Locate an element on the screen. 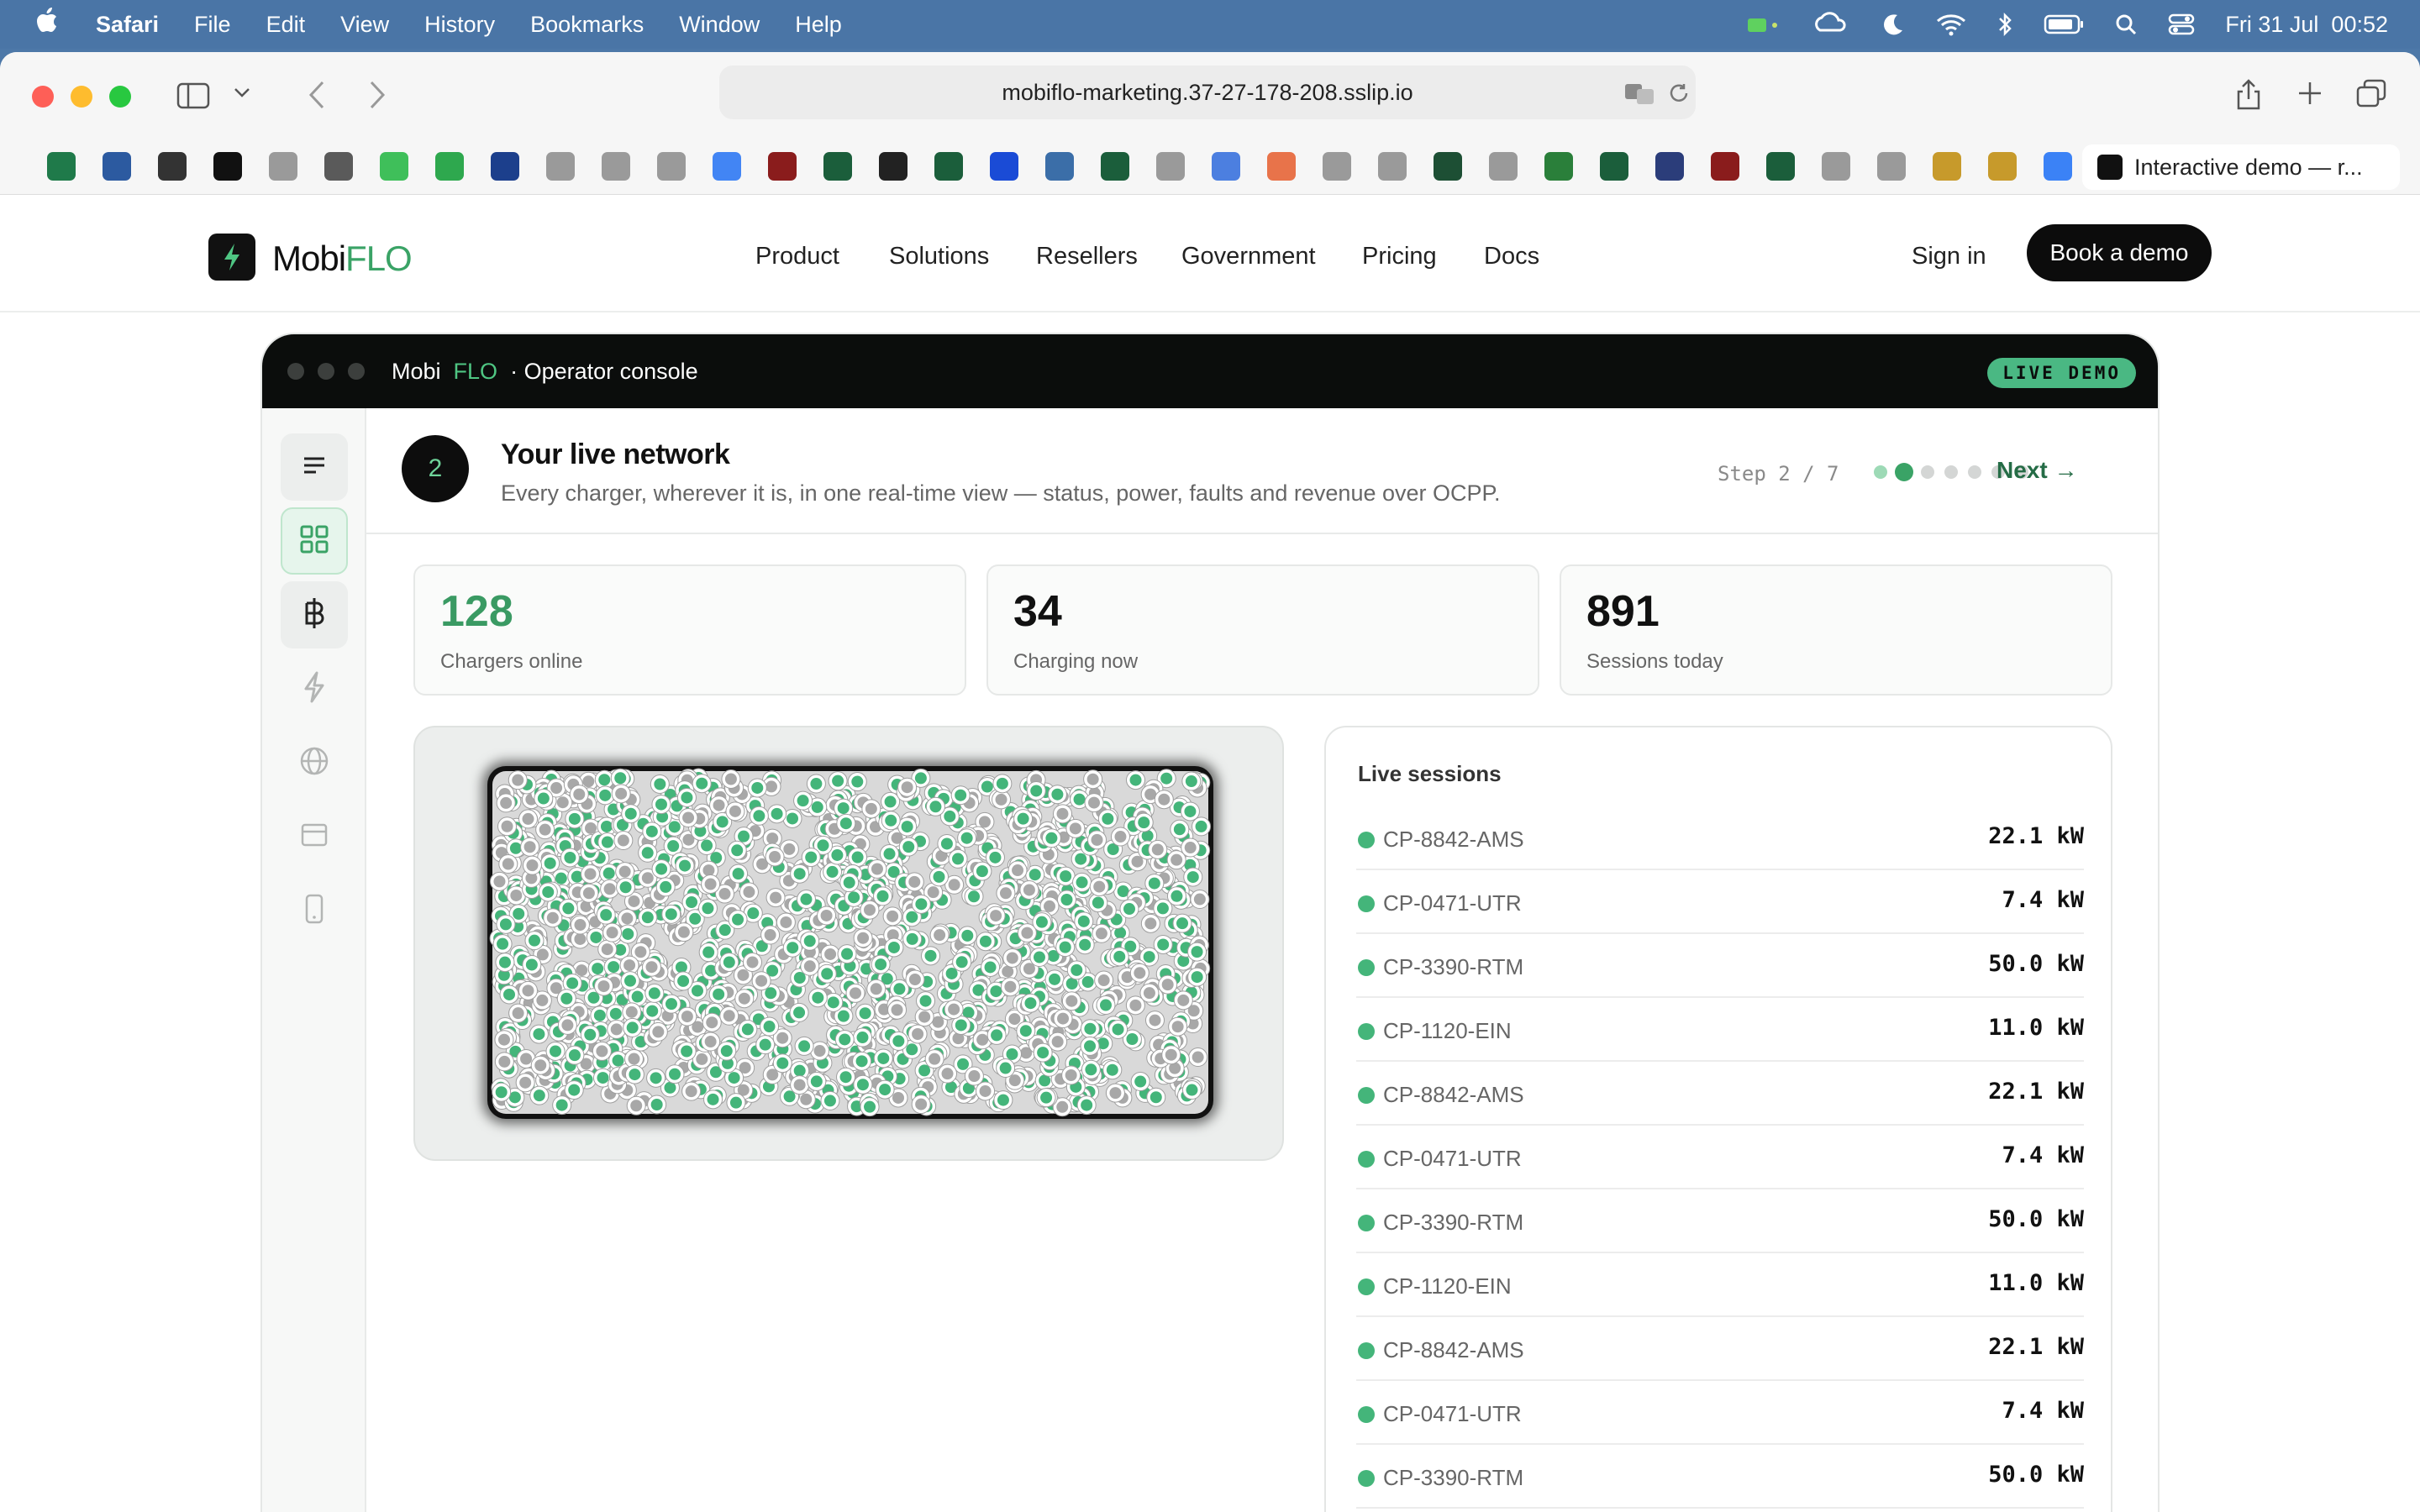 This screenshot has width=2420, height=1512. nav-resellers: Resellers is located at coordinates (1087, 256).